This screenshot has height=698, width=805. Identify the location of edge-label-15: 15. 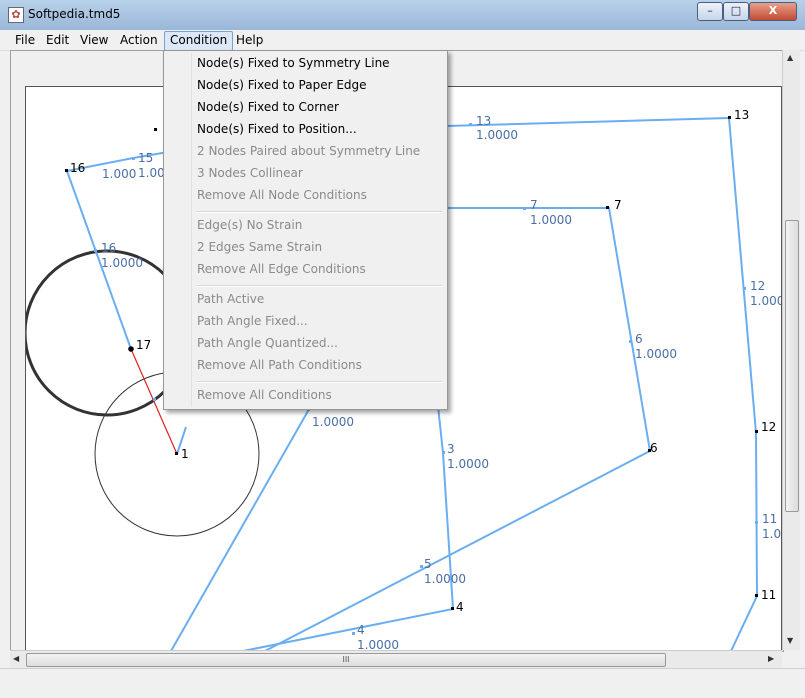
(145, 158).